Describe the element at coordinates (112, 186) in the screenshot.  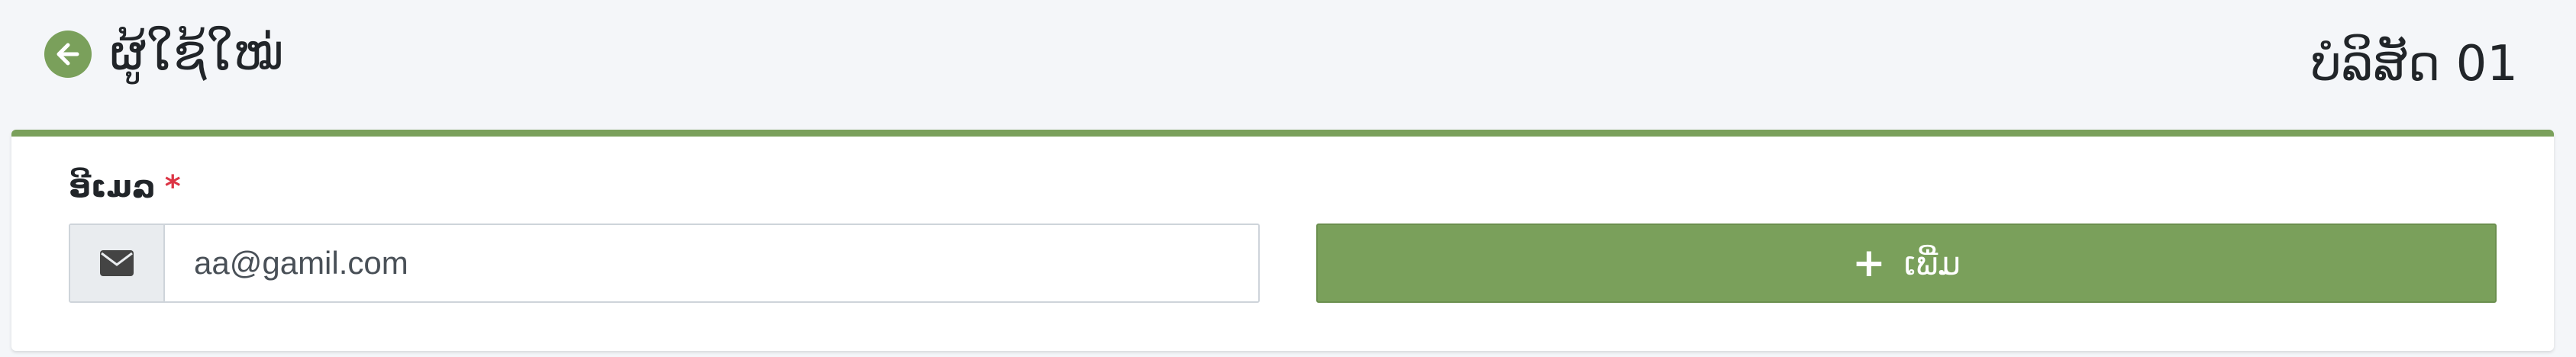
I see `email-label-text: ອີເມລ` at that location.